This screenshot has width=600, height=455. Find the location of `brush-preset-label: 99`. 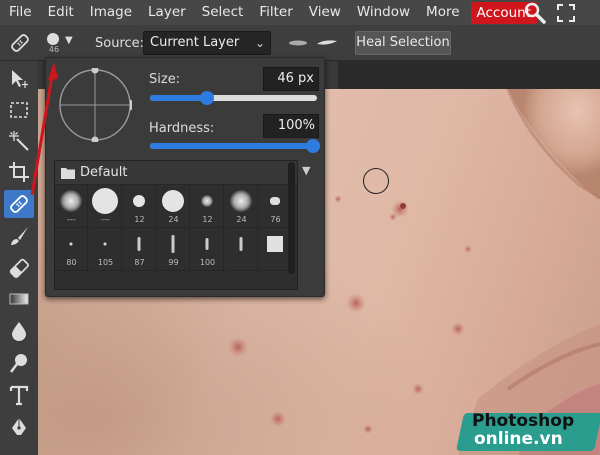

brush-preset-label: 99 is located at coordinates (173, 262).